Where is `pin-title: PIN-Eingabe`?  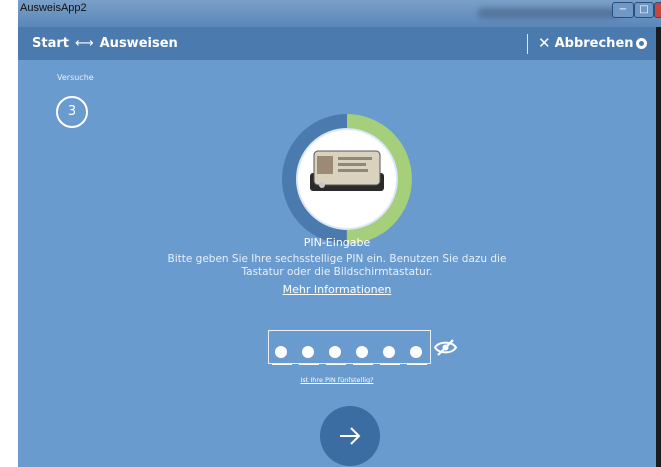 pin-title: PIN-Eingabe is located at coordinates (337, 242).